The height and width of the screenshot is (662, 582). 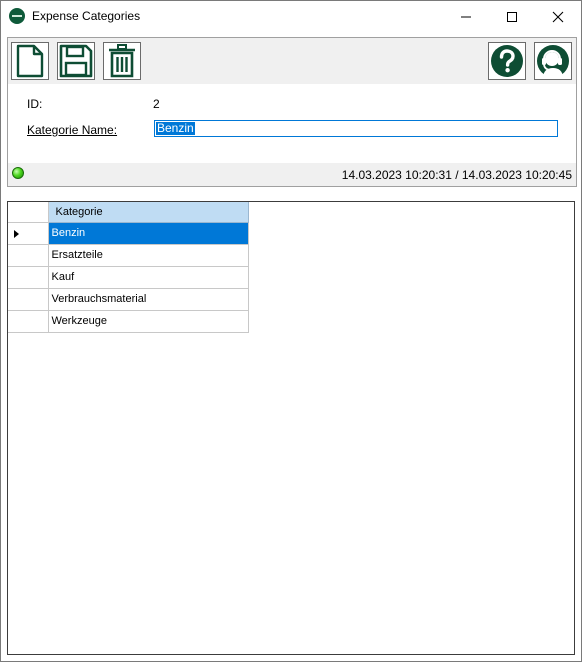 I want to click on category-name-value: Benzin, so click(x=175, y=128).